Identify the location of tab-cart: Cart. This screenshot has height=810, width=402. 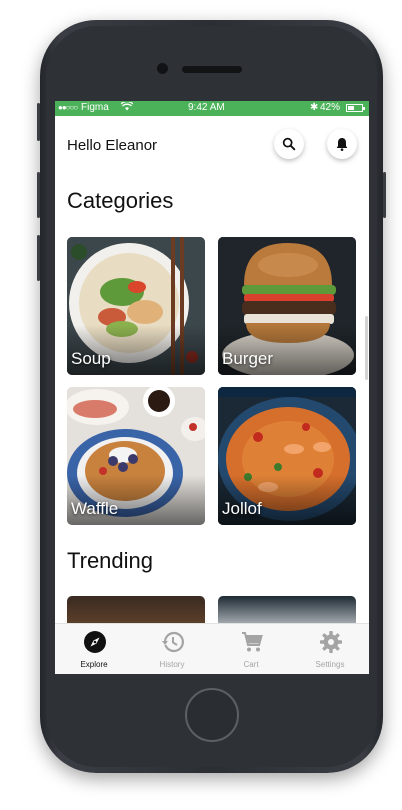
(251, 649).